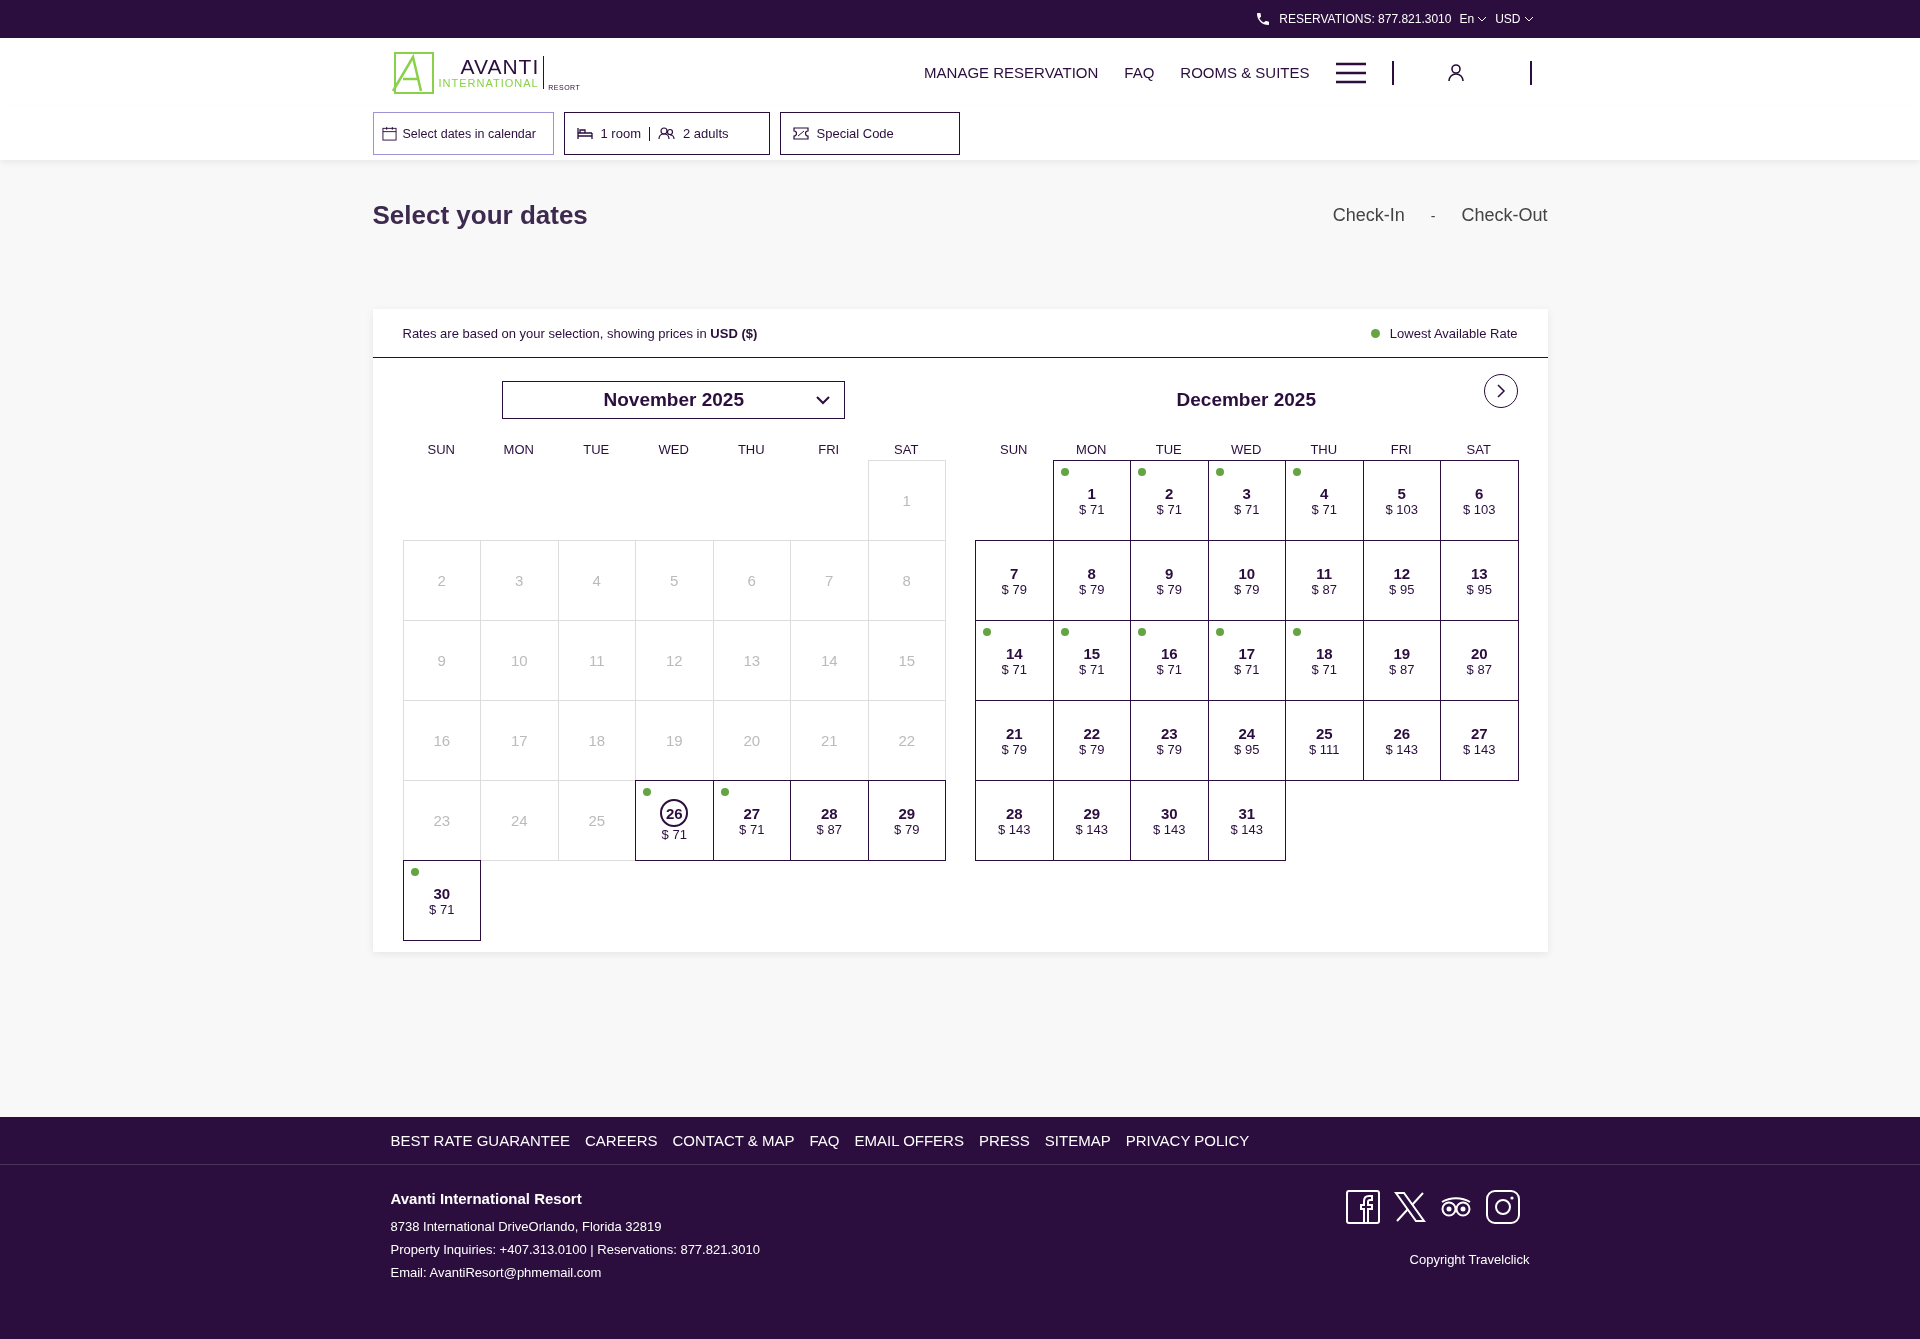  I want to click on day-cell: 1 $ 71, so click(1091, 500).